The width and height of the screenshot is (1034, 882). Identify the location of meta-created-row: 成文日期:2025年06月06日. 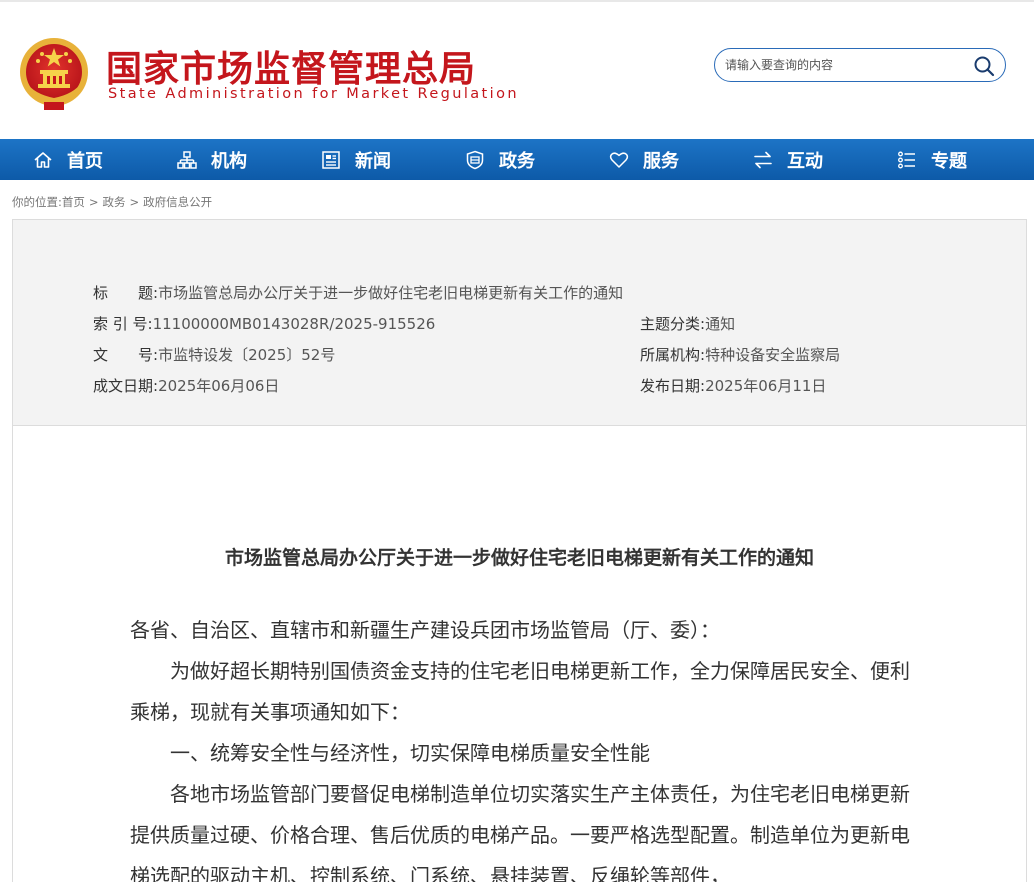
(186, 385).